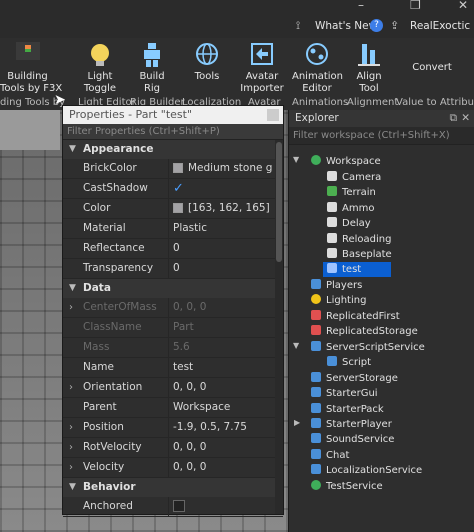  I want to click on avatar-importer-button: Avatar Importer, so click(262, 68).